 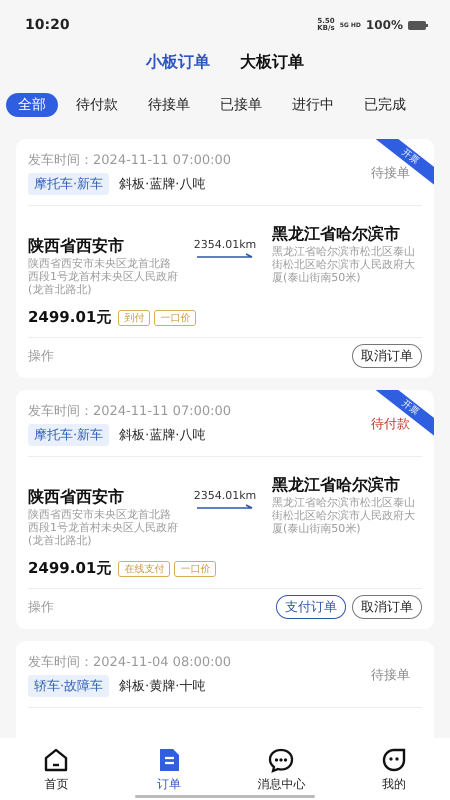 I want to click on battery-level: 100%, so click(x=384, y=25).